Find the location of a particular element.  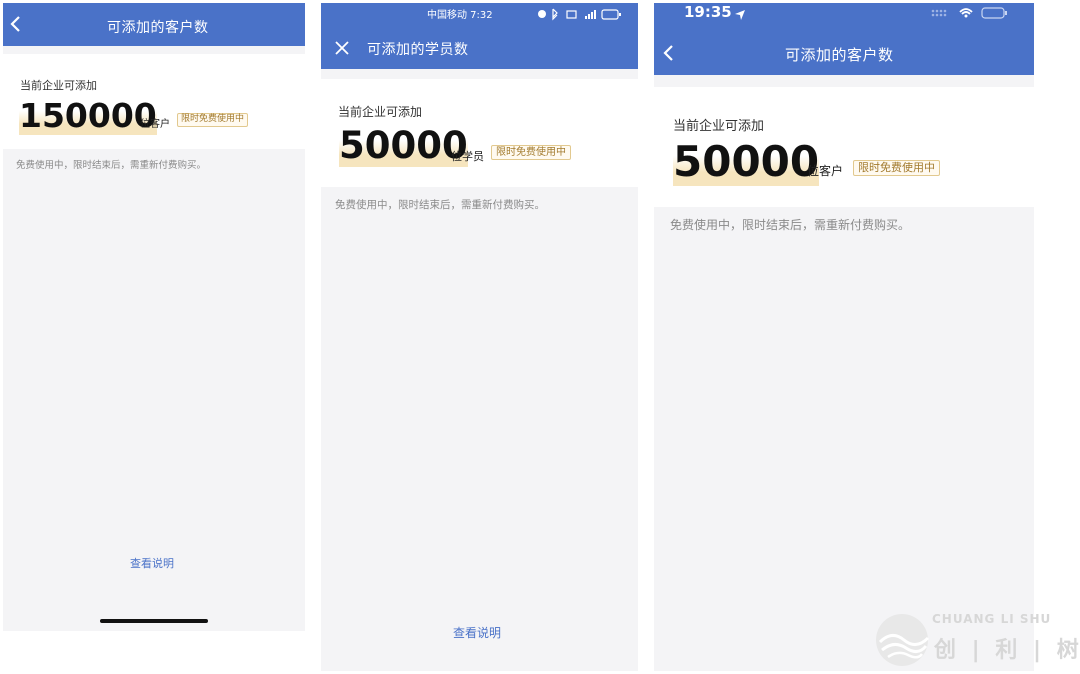

location-icon is located at coordinates (740, 15).